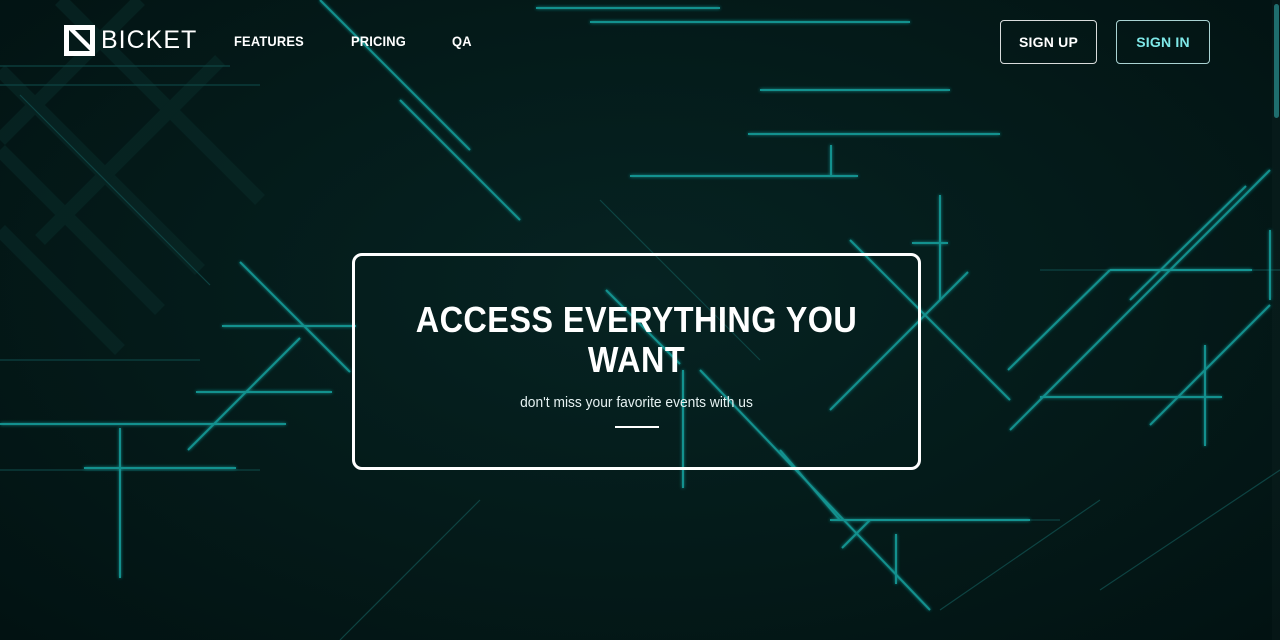 The width and height of the screenshot is (1280, 640). What do you see at coordinates (79, 40) in the screenshot?
I see `logo-mark-icon` at bounding box center [79, 40].